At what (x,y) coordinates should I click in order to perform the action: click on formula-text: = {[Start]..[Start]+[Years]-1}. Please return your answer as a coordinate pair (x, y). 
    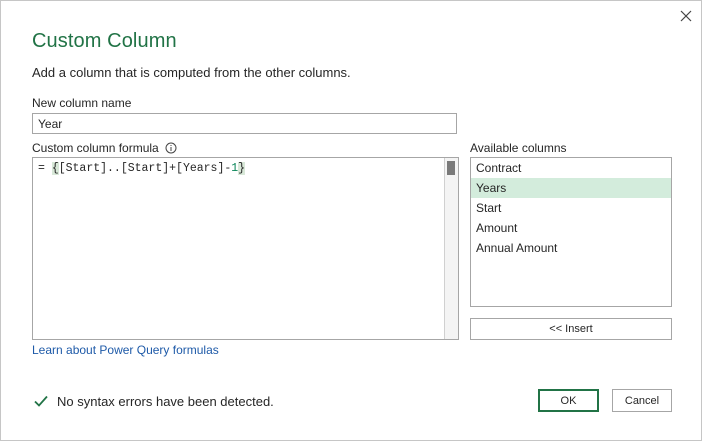
    Looking at the image, I should click on (142, 168).